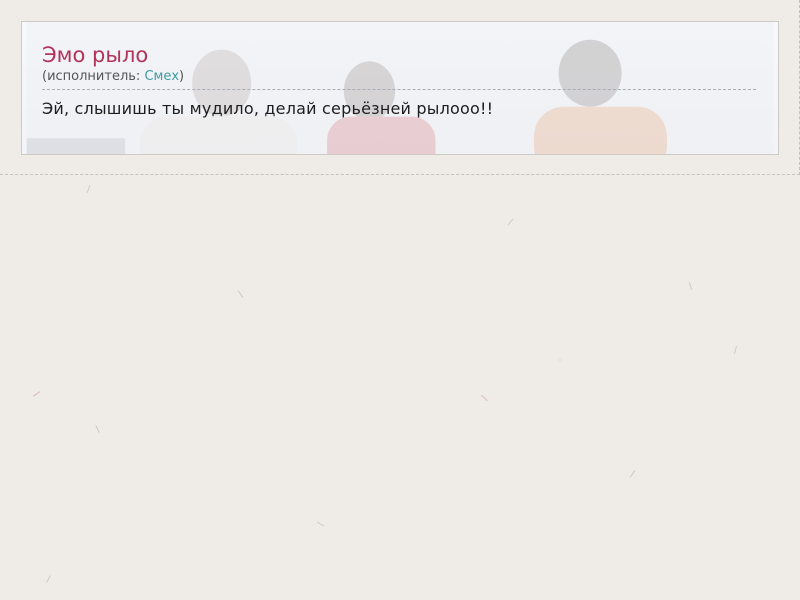  Describe the element at coordinates (161, 76) in the screenshot. I see `performer-link: Смех` at that location.